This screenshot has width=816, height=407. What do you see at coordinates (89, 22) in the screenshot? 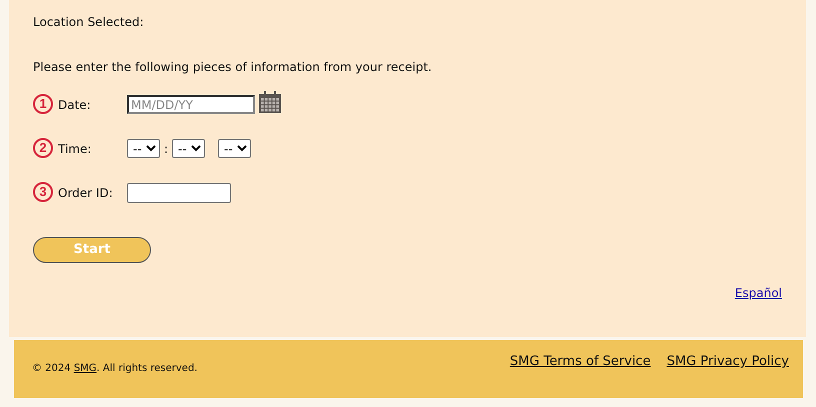
I see `location-label: Location Selected:` at bounding box center [89, 22].